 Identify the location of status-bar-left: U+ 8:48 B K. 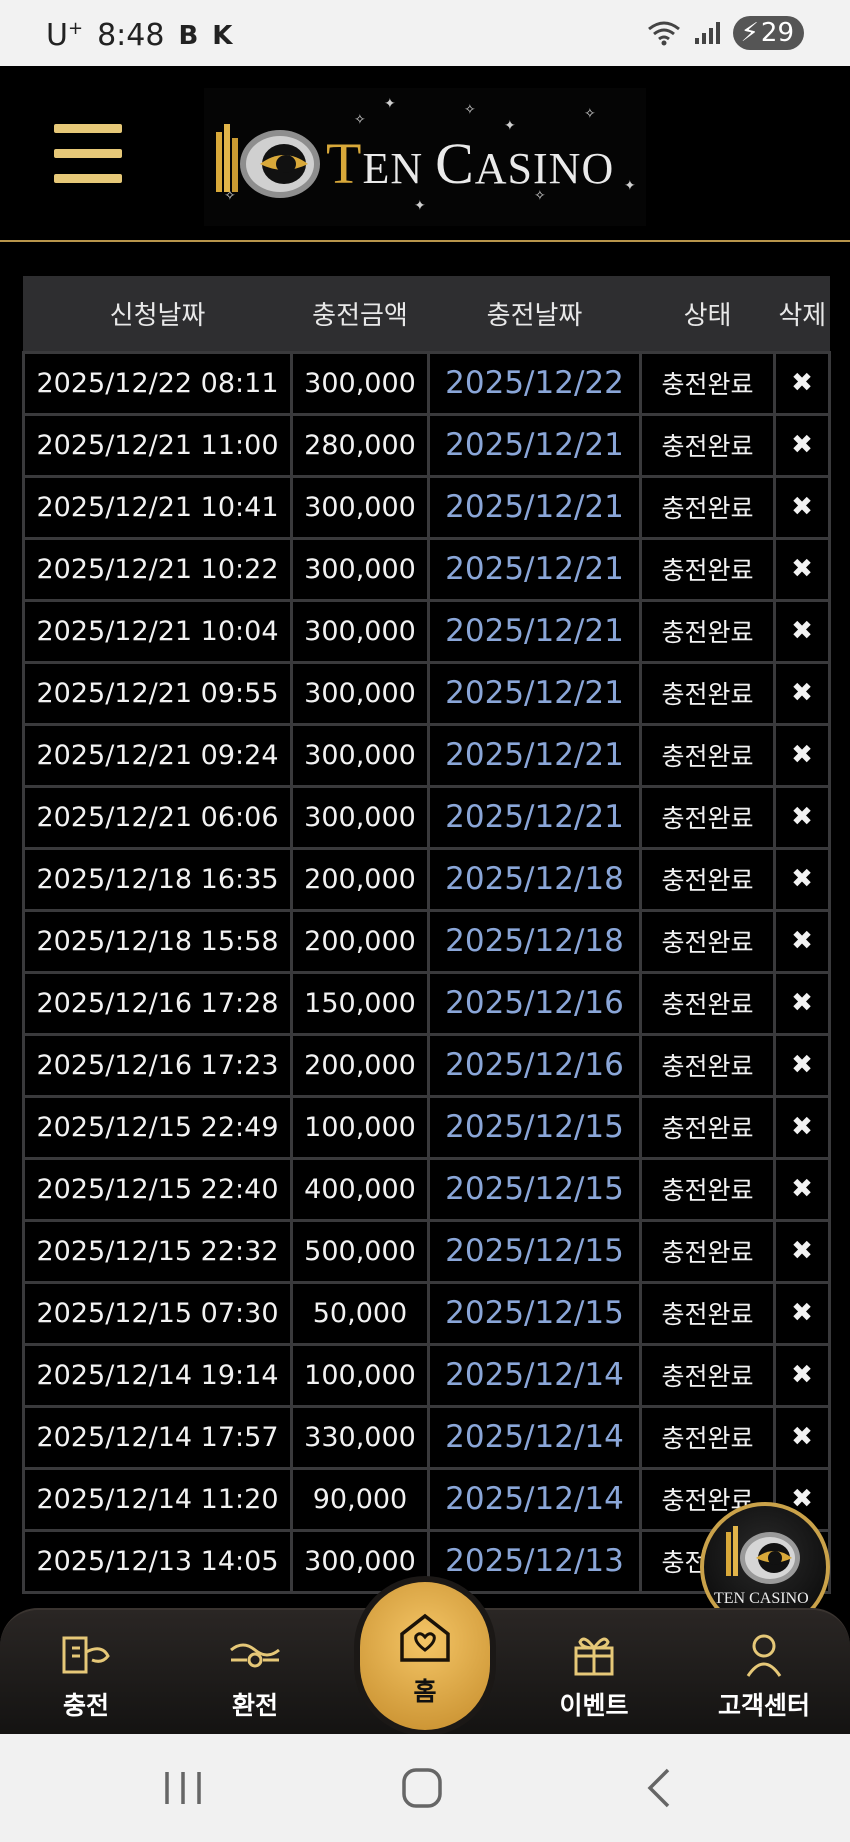
(139, 35).